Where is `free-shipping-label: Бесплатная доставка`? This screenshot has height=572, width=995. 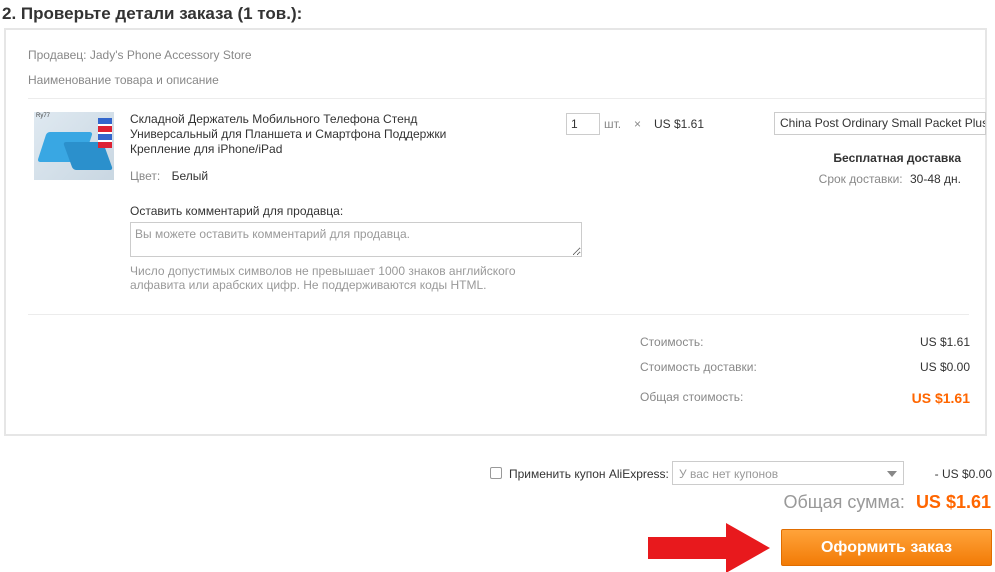
free-shipping-label: Бесплатная доставка is located at coordinates (897, 158).